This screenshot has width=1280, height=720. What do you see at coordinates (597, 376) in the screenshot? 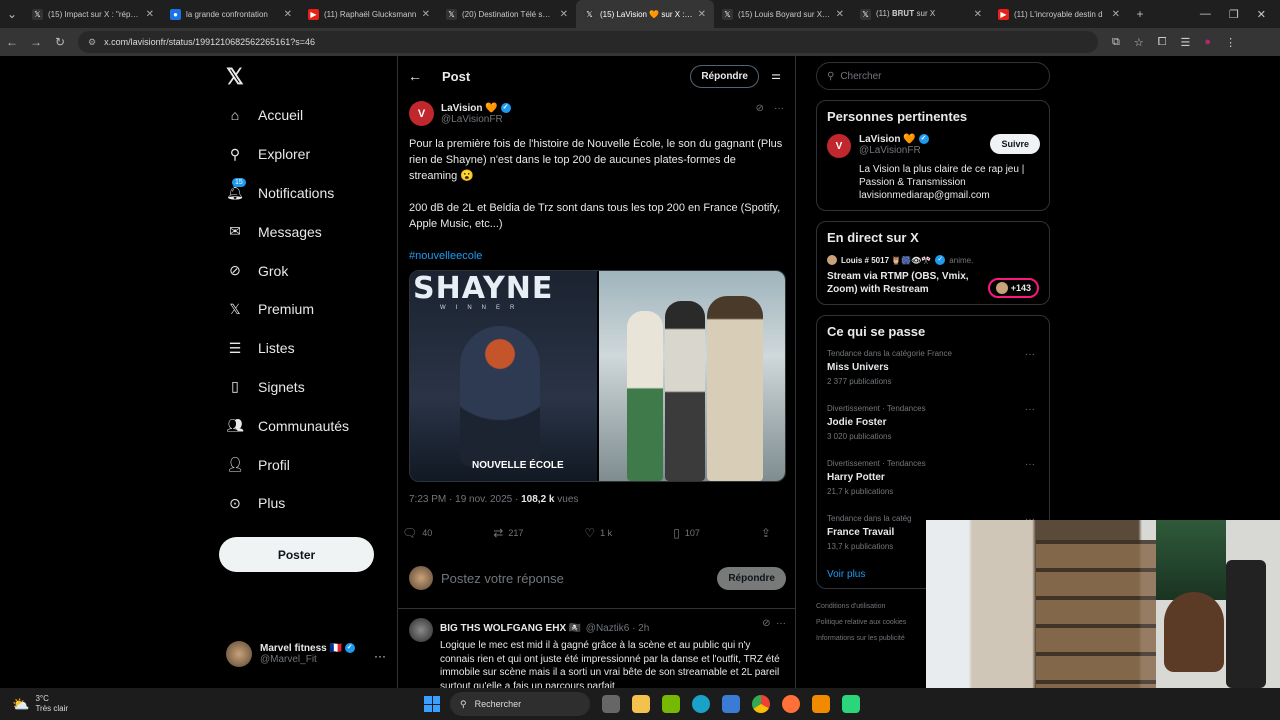
I see `tweet-media: SHAYNE WINNER NOUVELLE ÉCOLE` at bounding box center [597, 376].